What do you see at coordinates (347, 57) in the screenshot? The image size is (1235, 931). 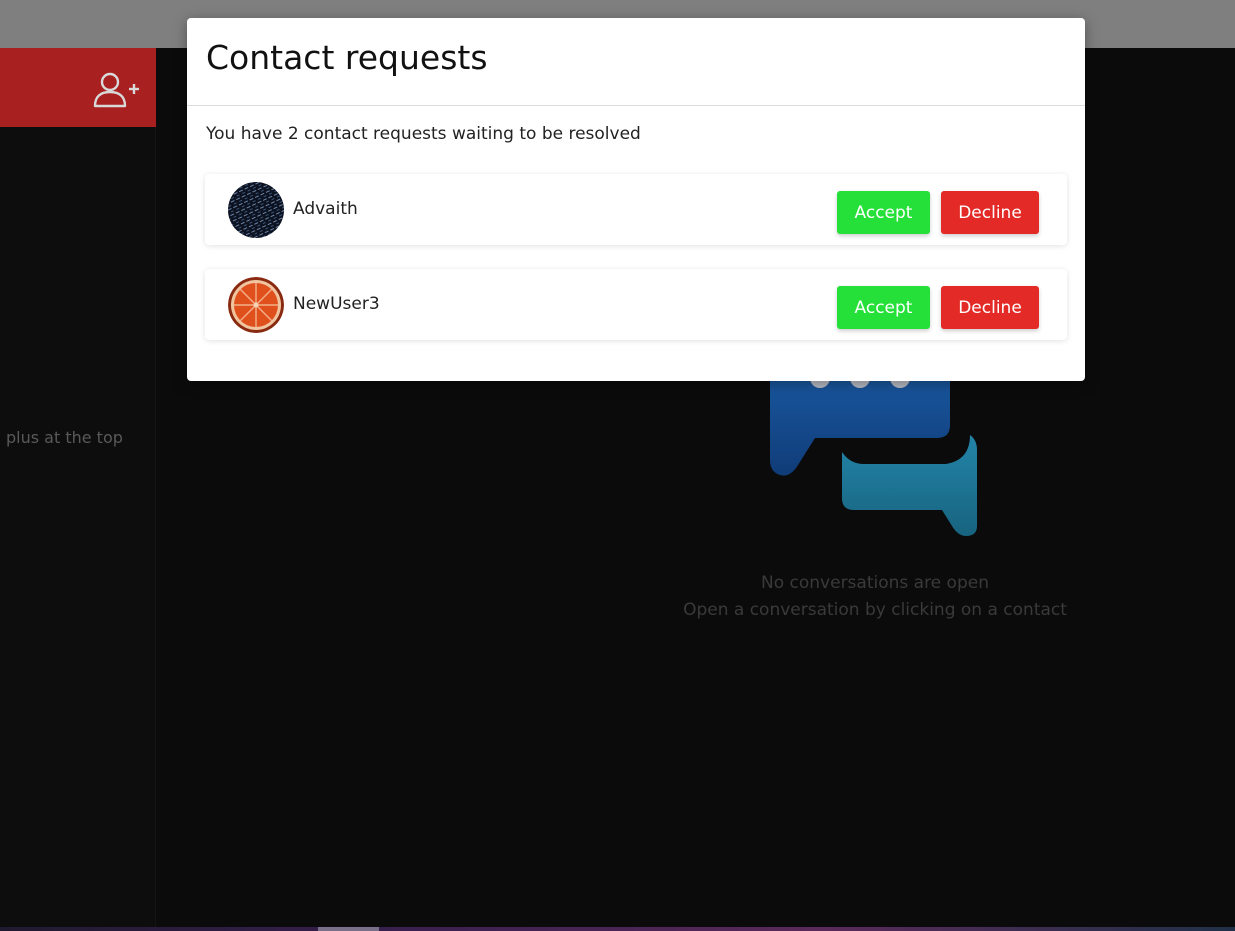 I see `modal-title: Contact requests` at bounding box center [347, 57].